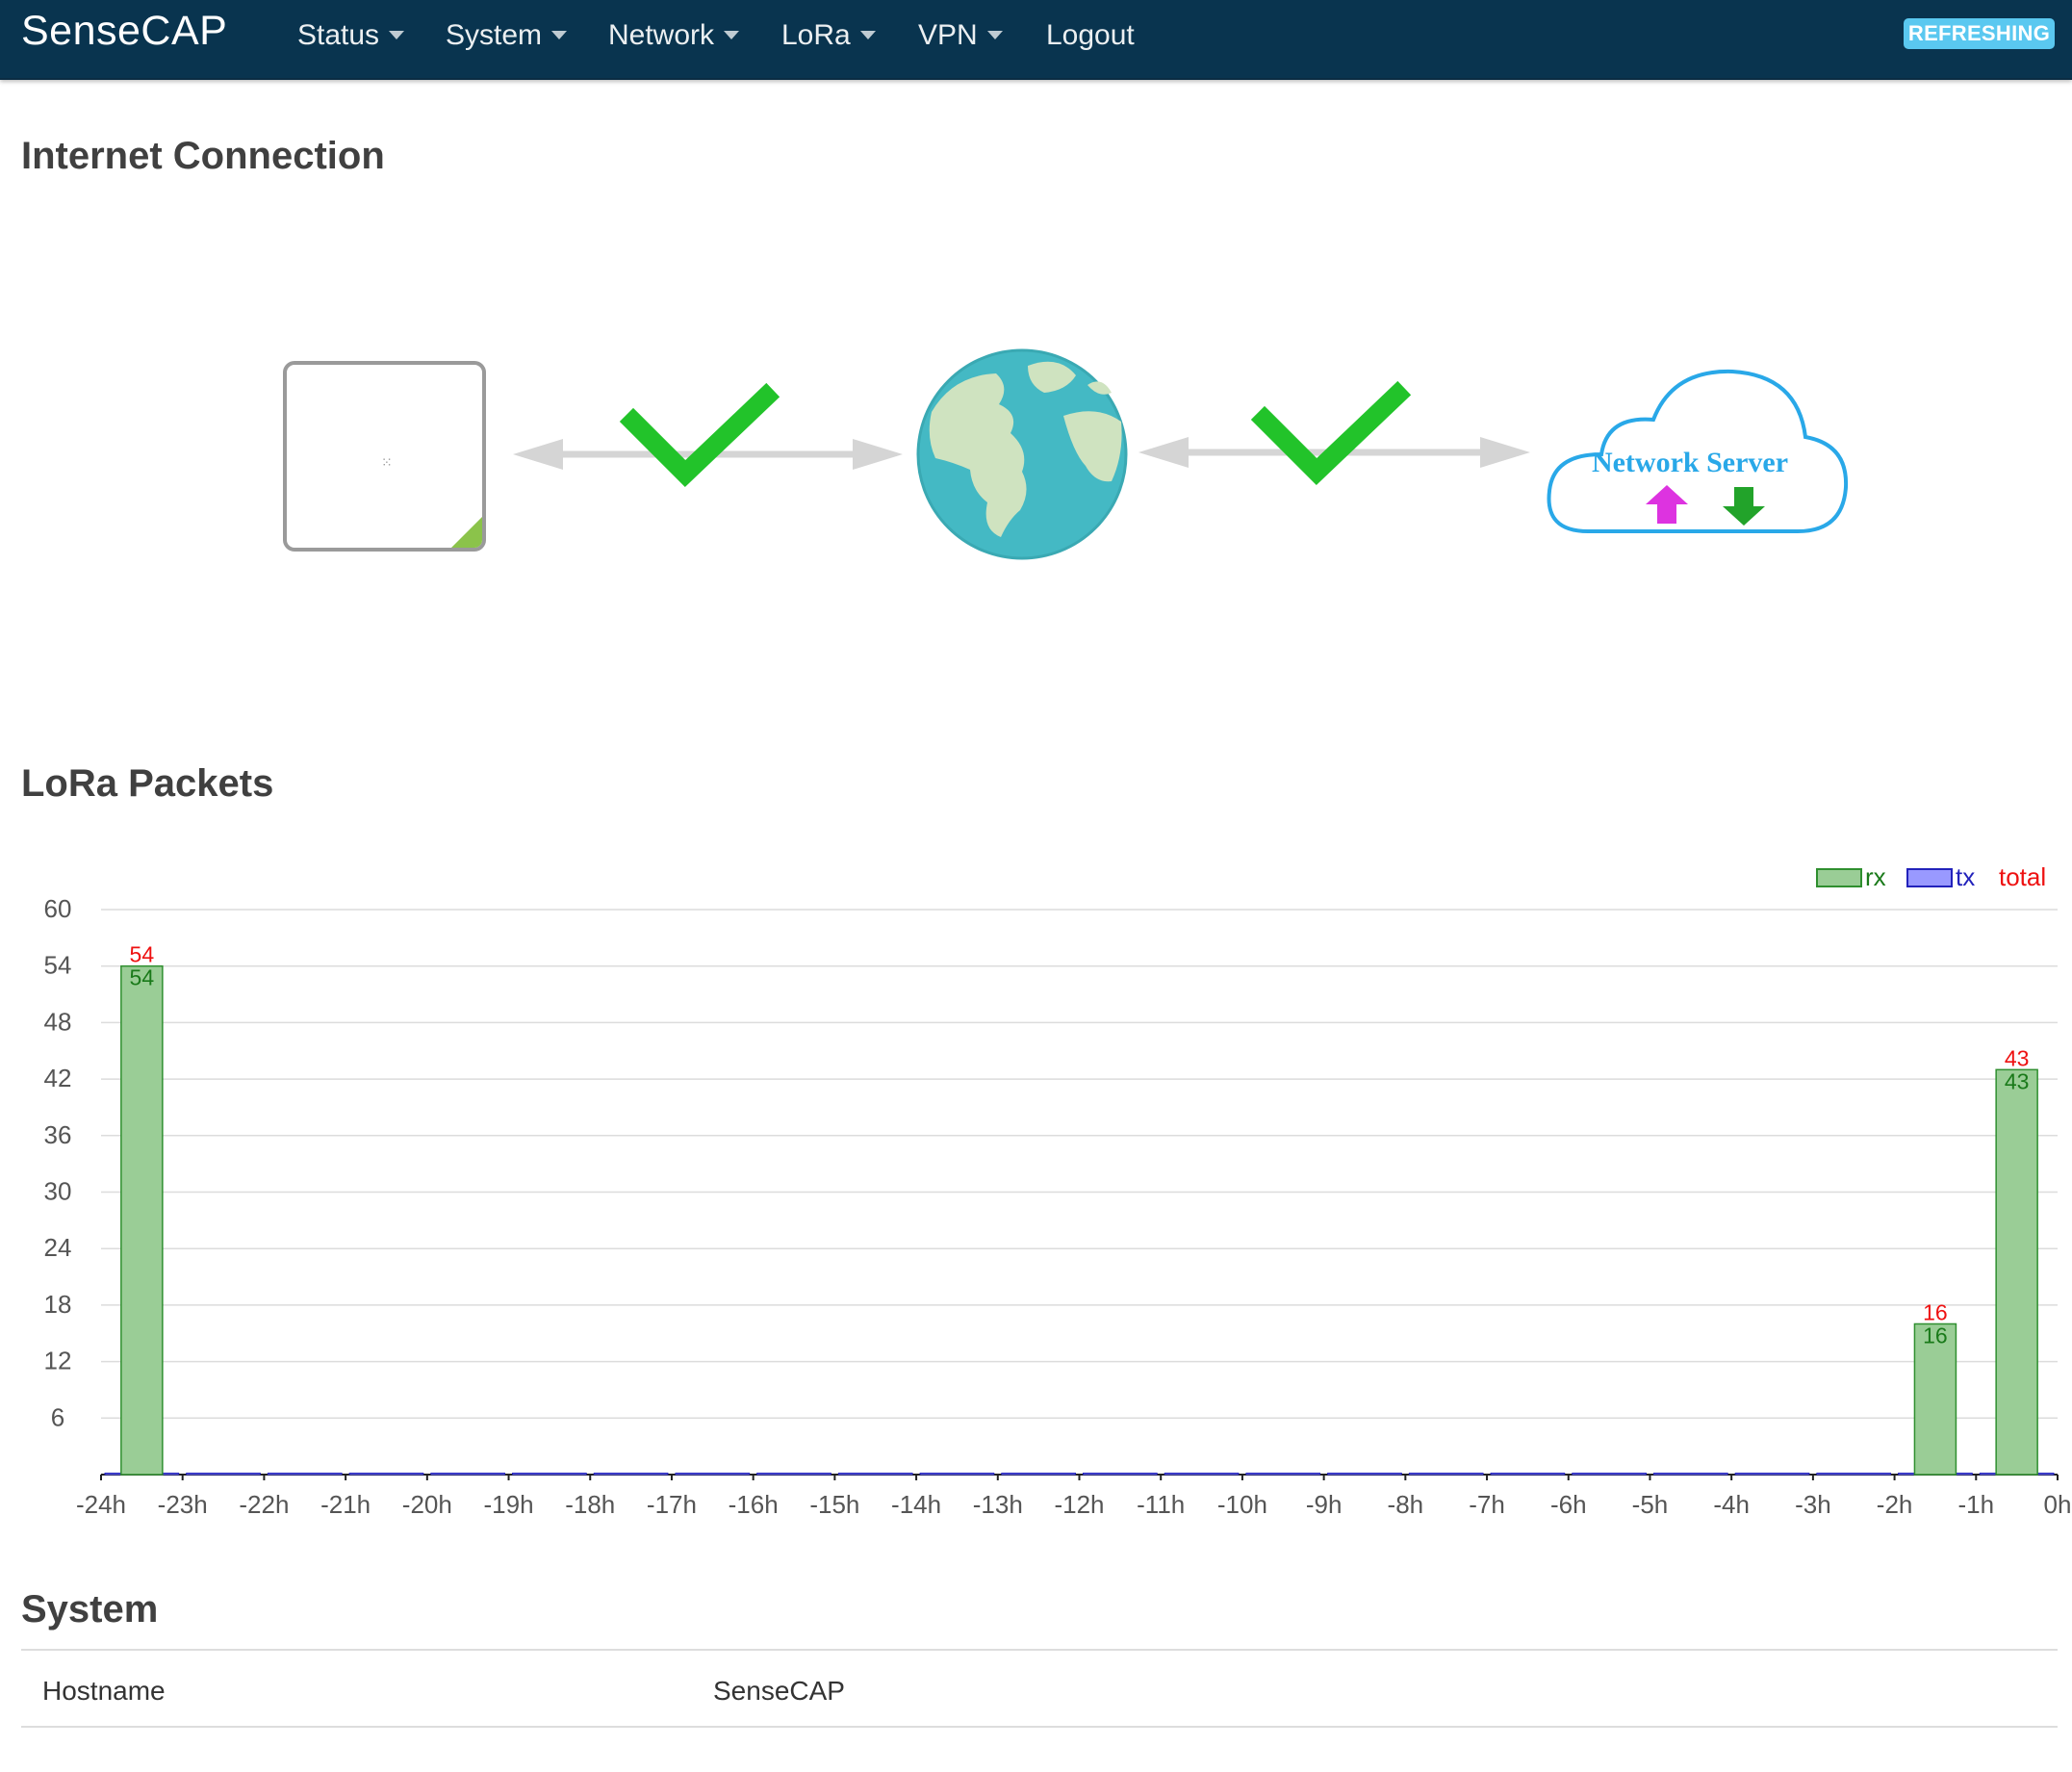 The height and width of the screenshot is (1772, 2072). I want to click on x-tick-label: -21h, so click(345, 1504).